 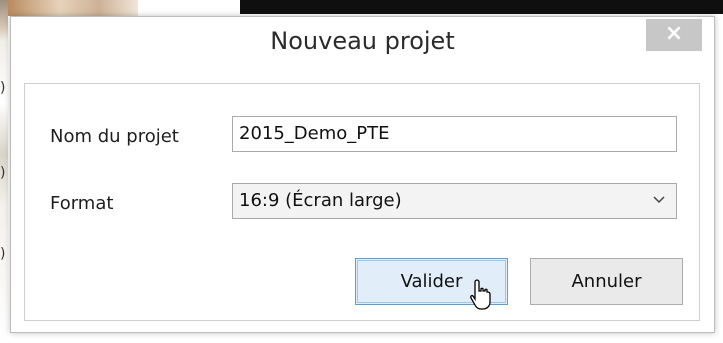 I want to click on background-dark-panel, so click(x=481, y=7).